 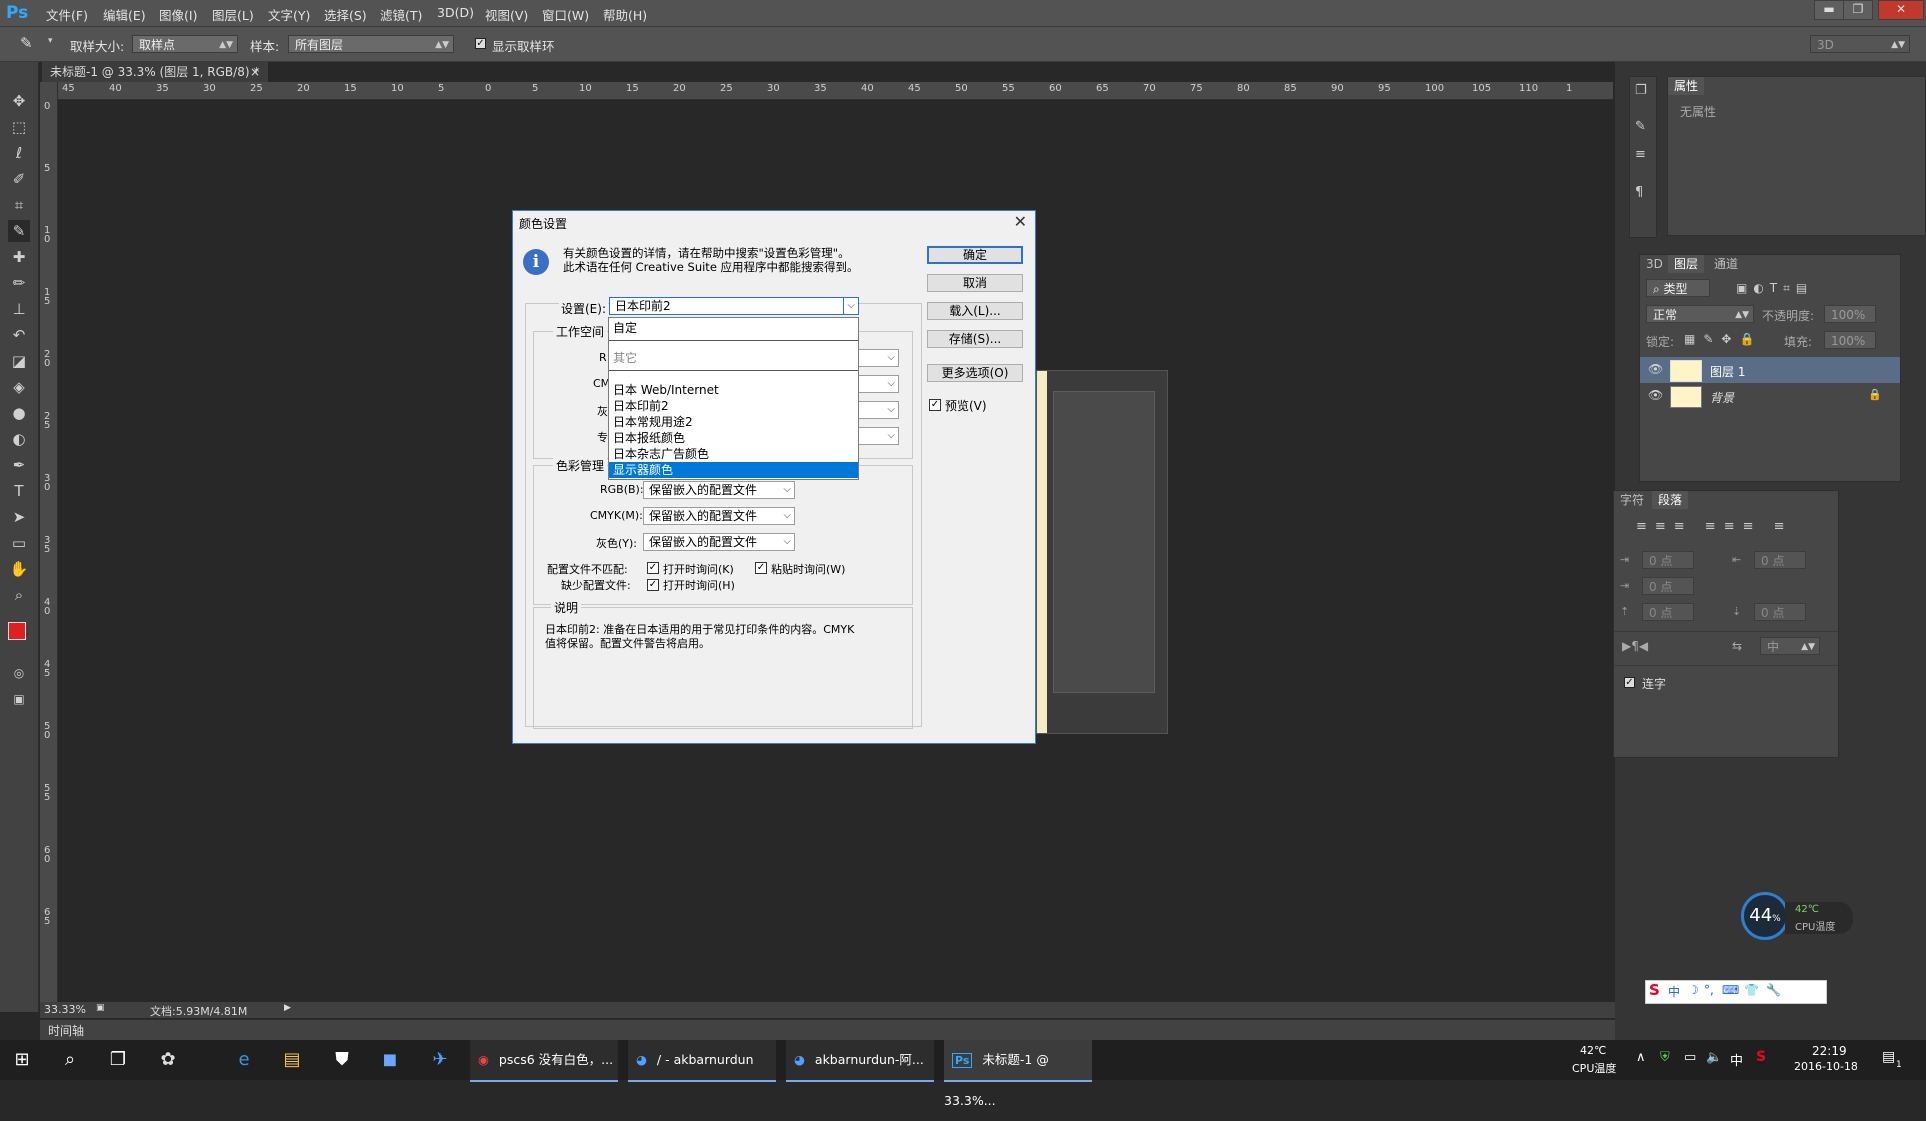 What do you see at coordinates (975, 255) in the screenshot?
I see `ok-button: 确定` at bounding box center [975, 255].